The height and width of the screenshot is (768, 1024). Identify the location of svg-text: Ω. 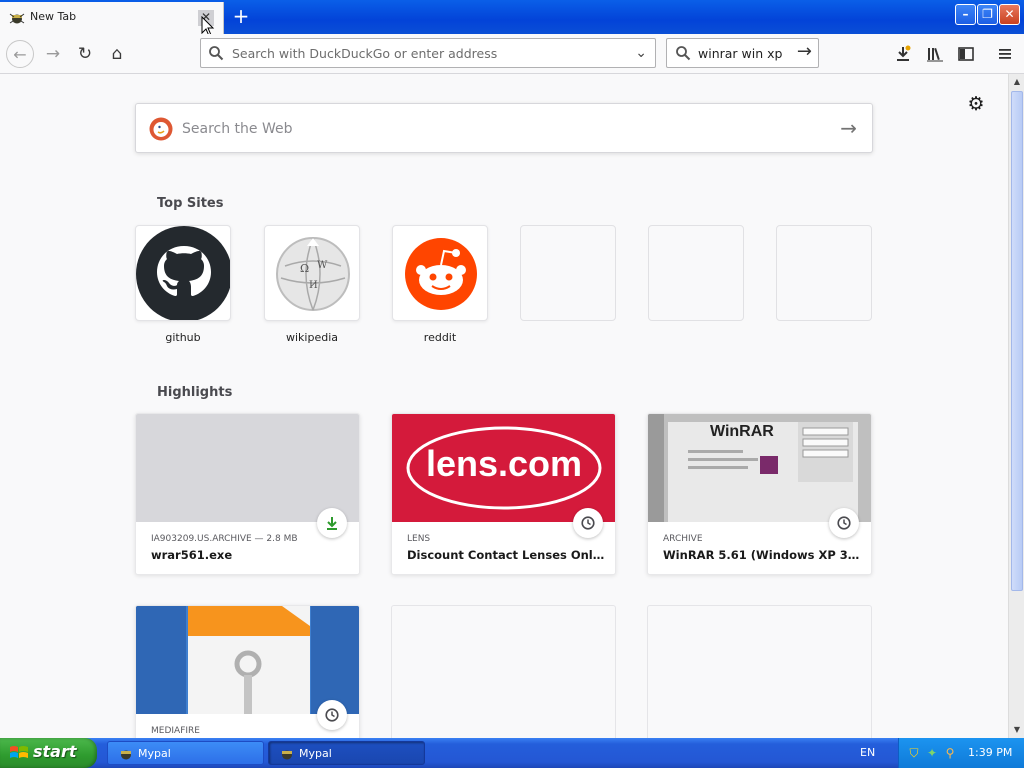
(304, 268).